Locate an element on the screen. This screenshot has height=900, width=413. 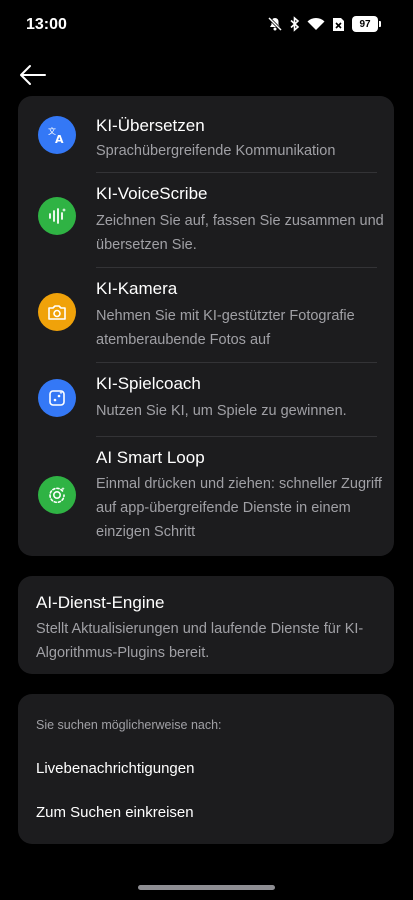
voice-wave-icon is located at coordinates (57, 216).